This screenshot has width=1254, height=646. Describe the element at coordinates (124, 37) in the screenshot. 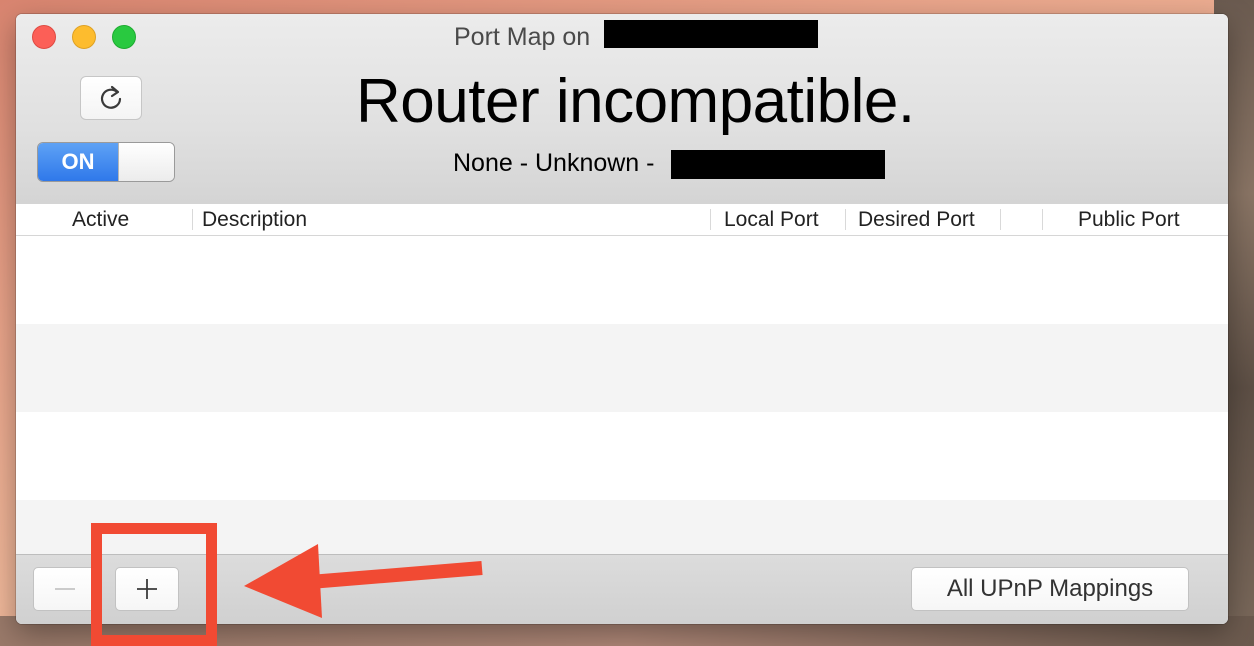

I see `zoom-window-button` at that location.